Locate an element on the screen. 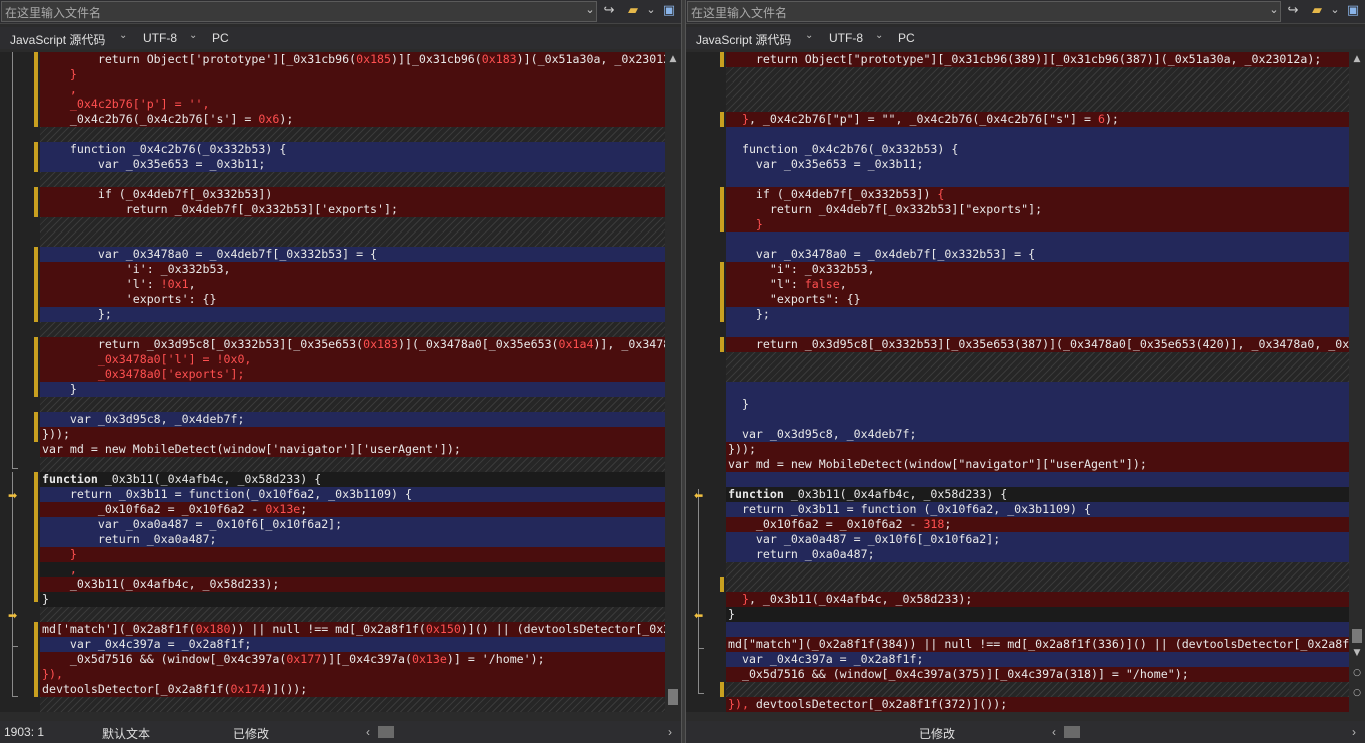  left-filename-input: 在这里输入文件名 is located at coordinates (299, 11).